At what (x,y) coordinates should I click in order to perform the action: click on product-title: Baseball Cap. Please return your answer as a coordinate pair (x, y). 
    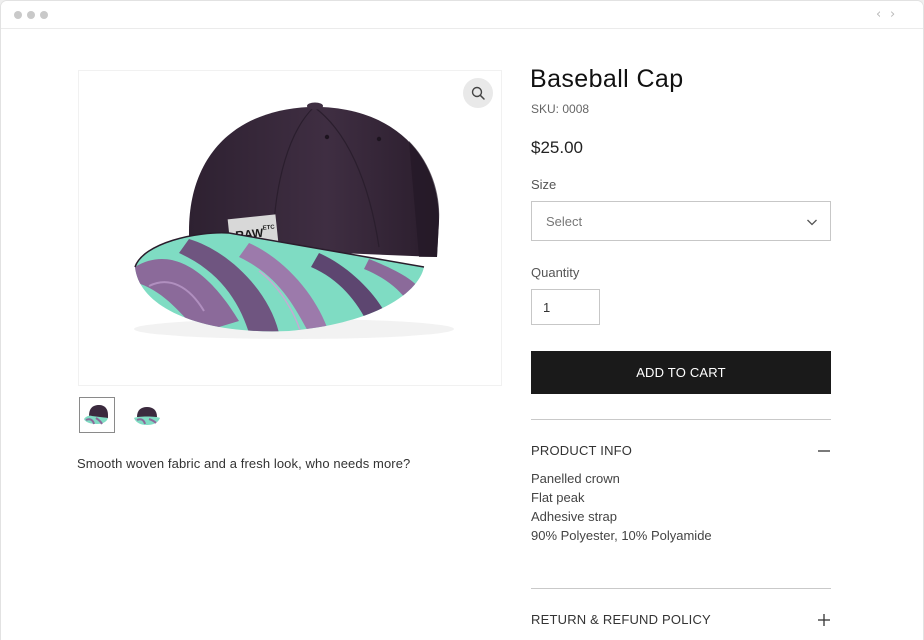
    Looking at the image, I should click on (607, 79).